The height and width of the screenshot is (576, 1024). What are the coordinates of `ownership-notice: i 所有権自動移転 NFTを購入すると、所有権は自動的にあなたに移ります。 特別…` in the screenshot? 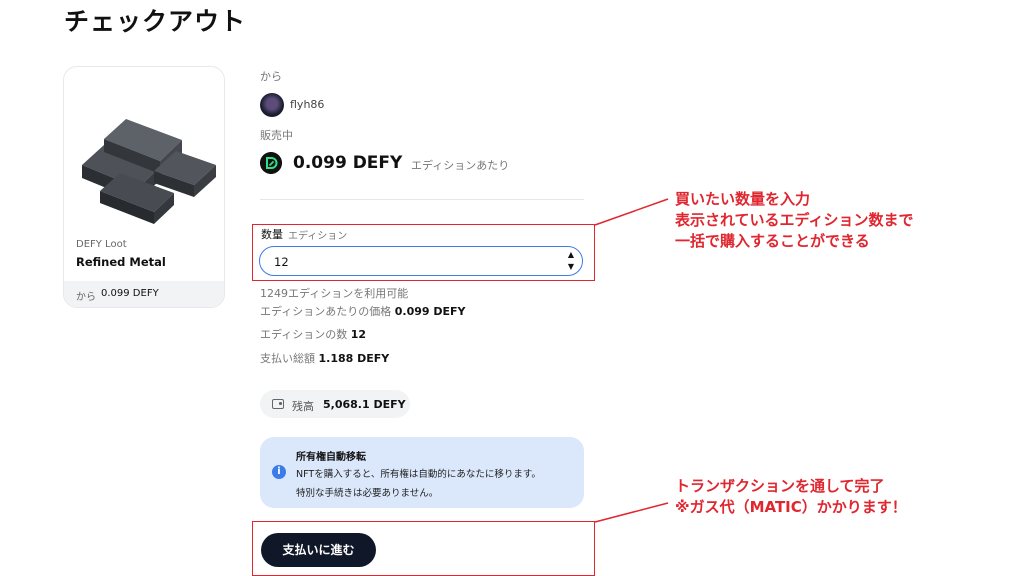 It's located at (422, 472).